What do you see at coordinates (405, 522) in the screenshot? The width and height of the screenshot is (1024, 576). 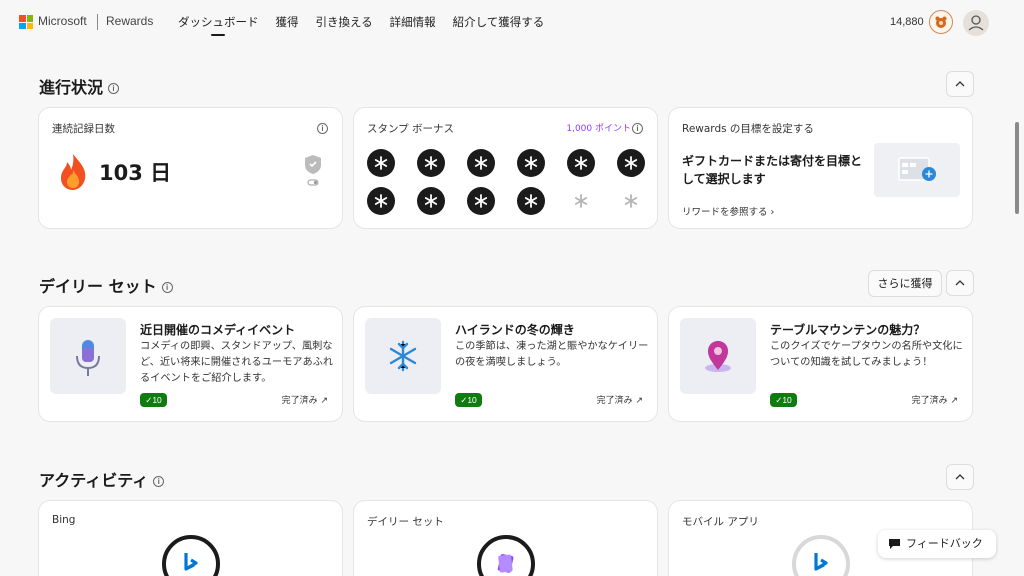 I see `activity-card-label: デイリー セット` at bounding box center [405, 522].